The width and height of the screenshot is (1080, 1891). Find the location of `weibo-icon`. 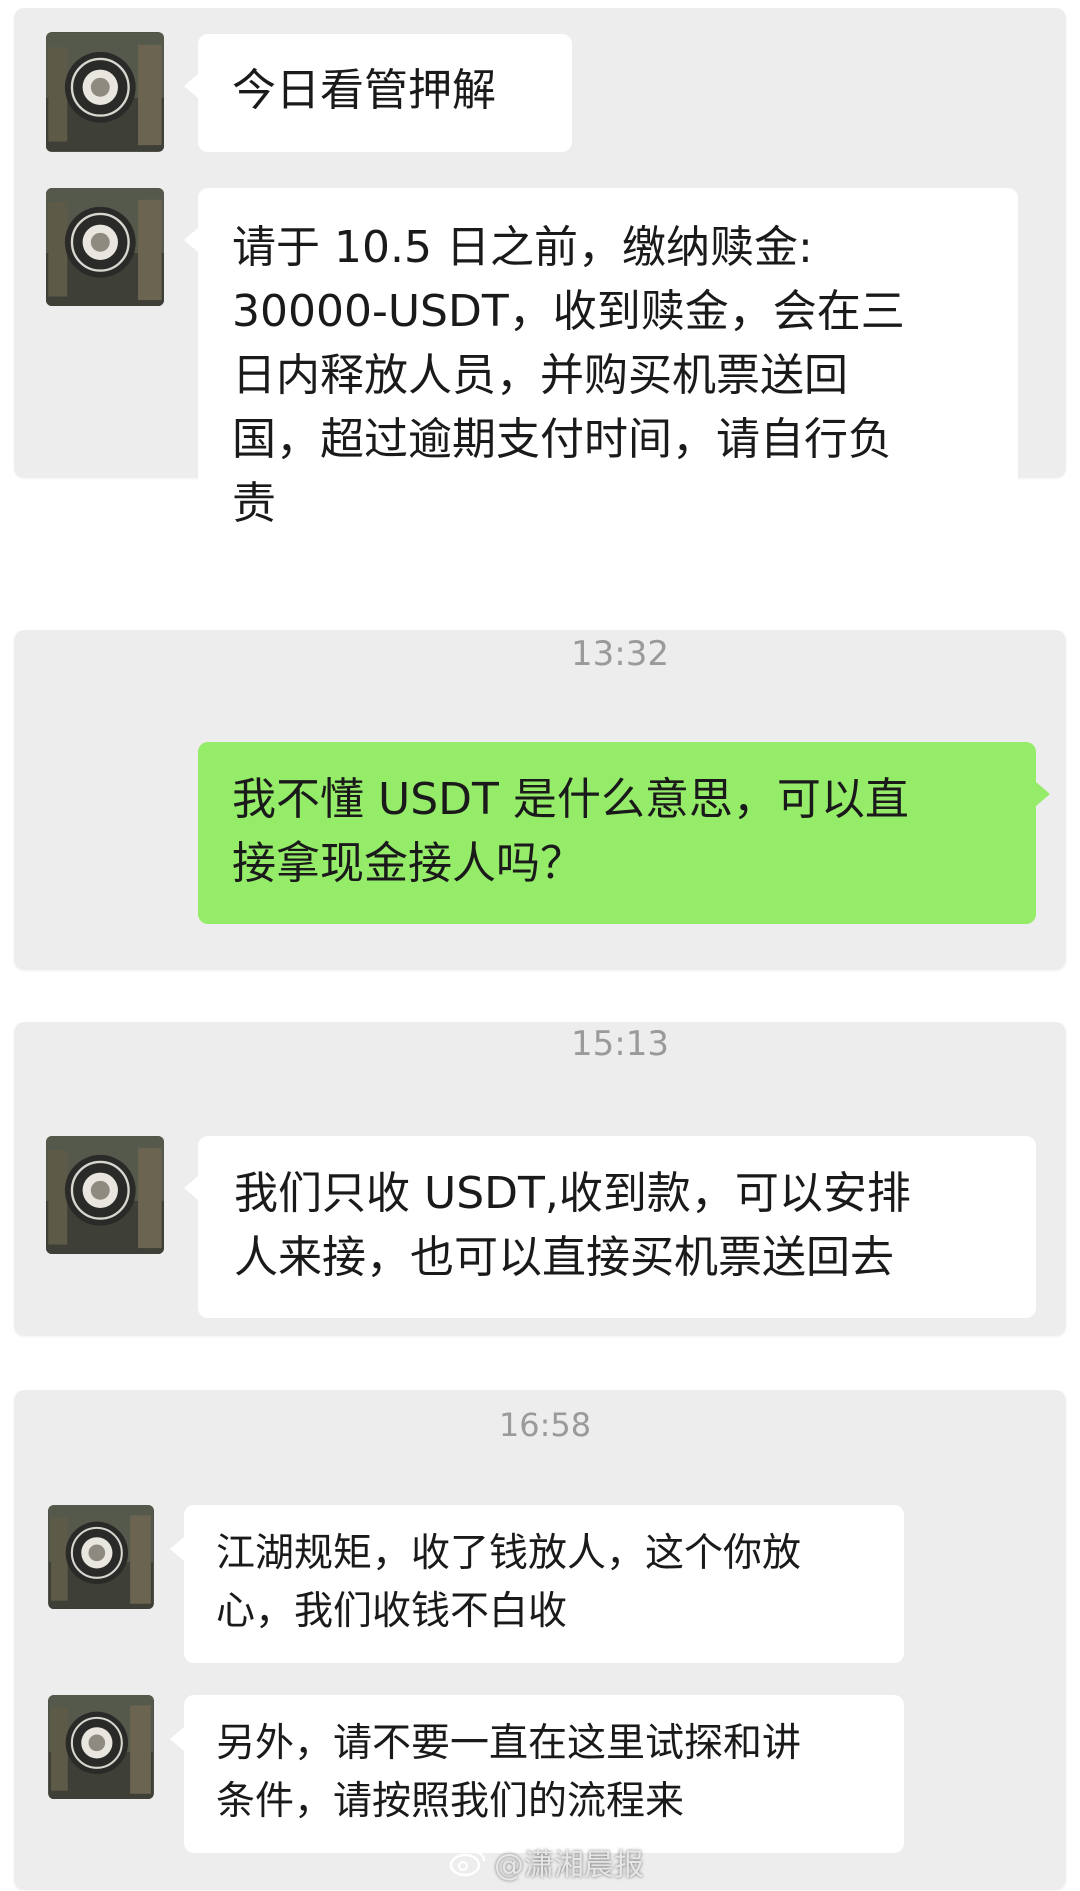

weibo-icon is located at coordinates (467, 1863).